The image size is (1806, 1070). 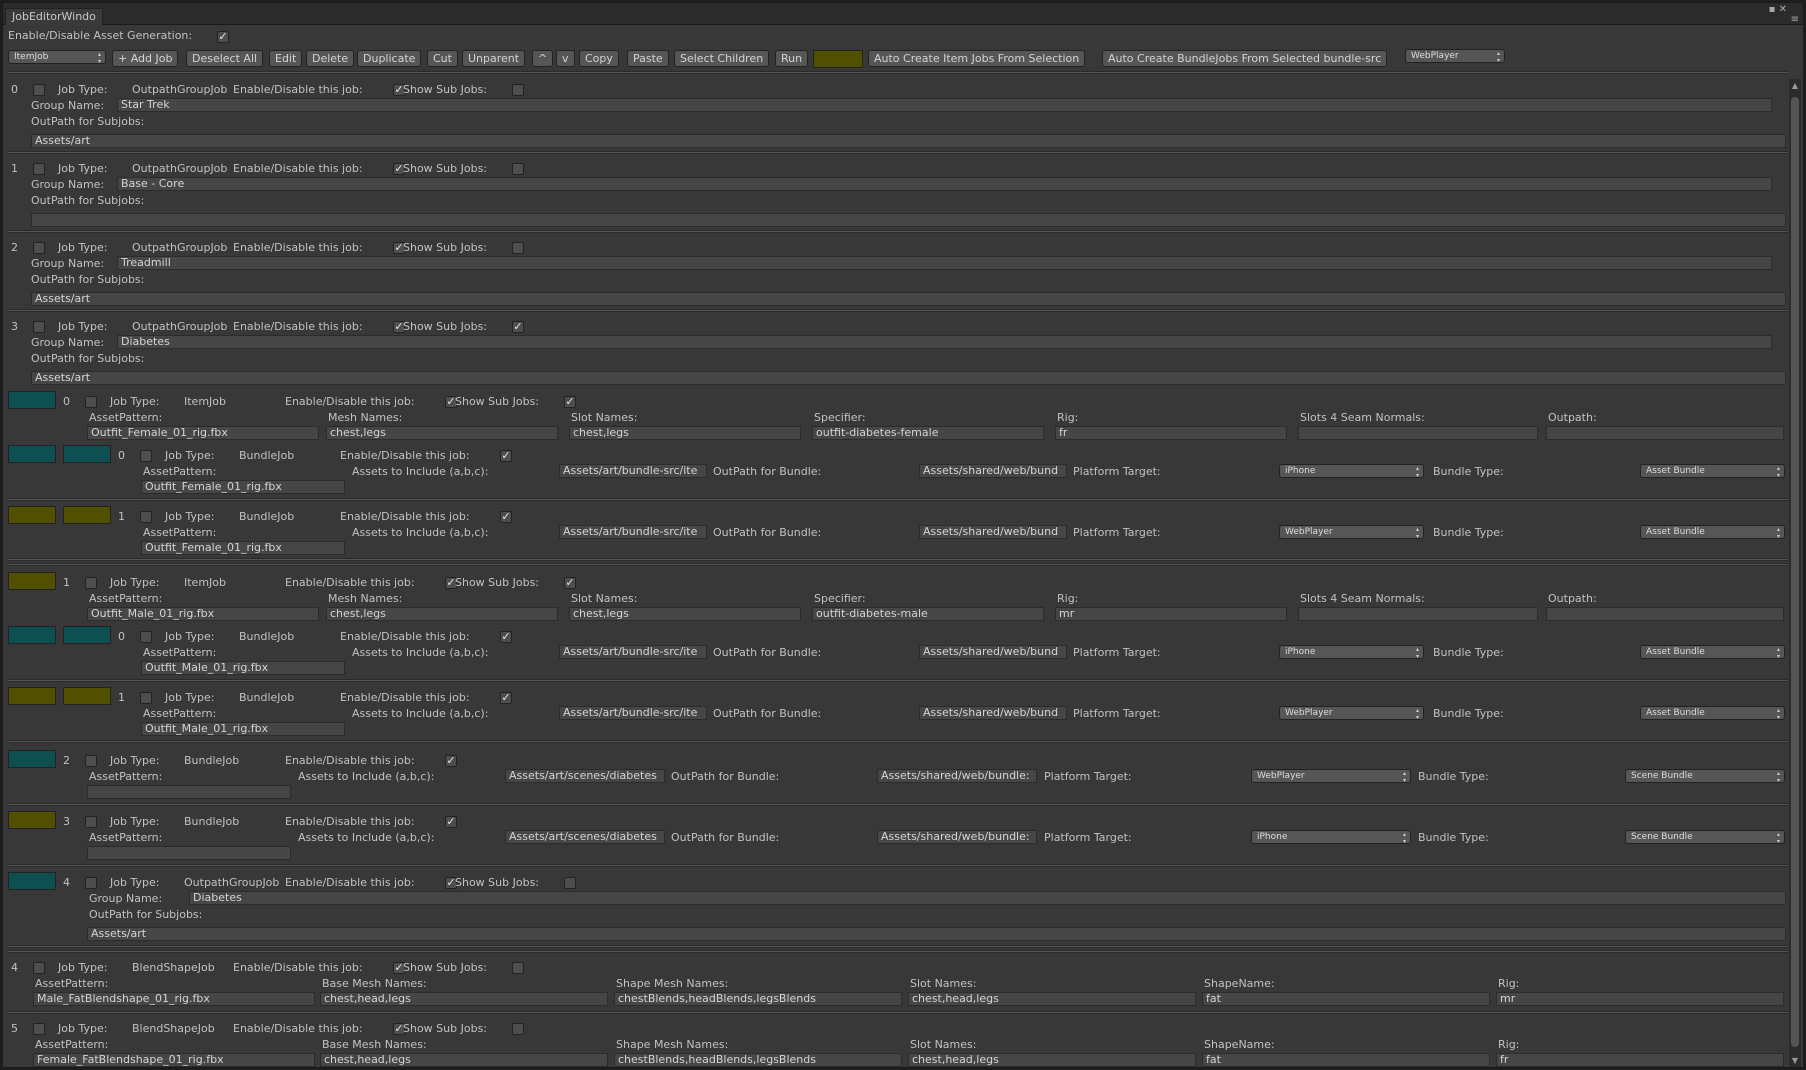 I want to click on scene-bundle-1-select-checkbox, so click(x=91, y=822).